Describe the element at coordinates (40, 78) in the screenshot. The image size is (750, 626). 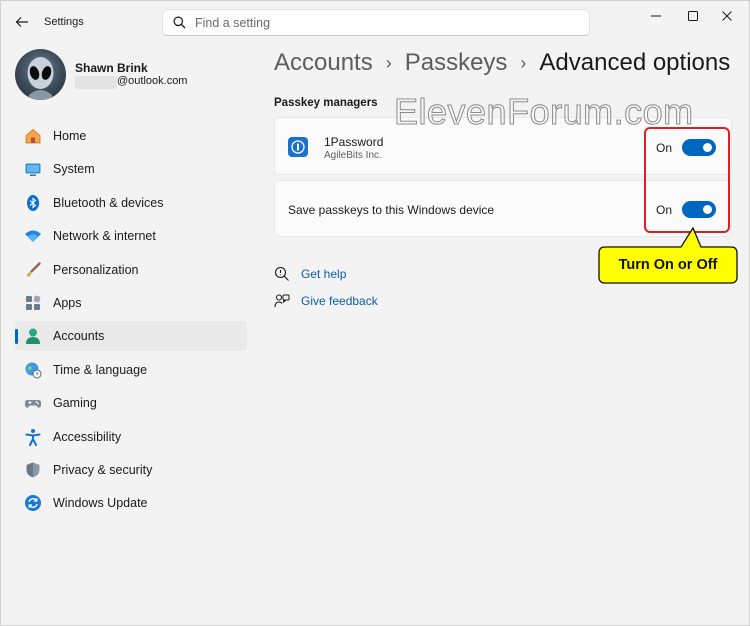
I see `alien-avatar-icon` at that location.